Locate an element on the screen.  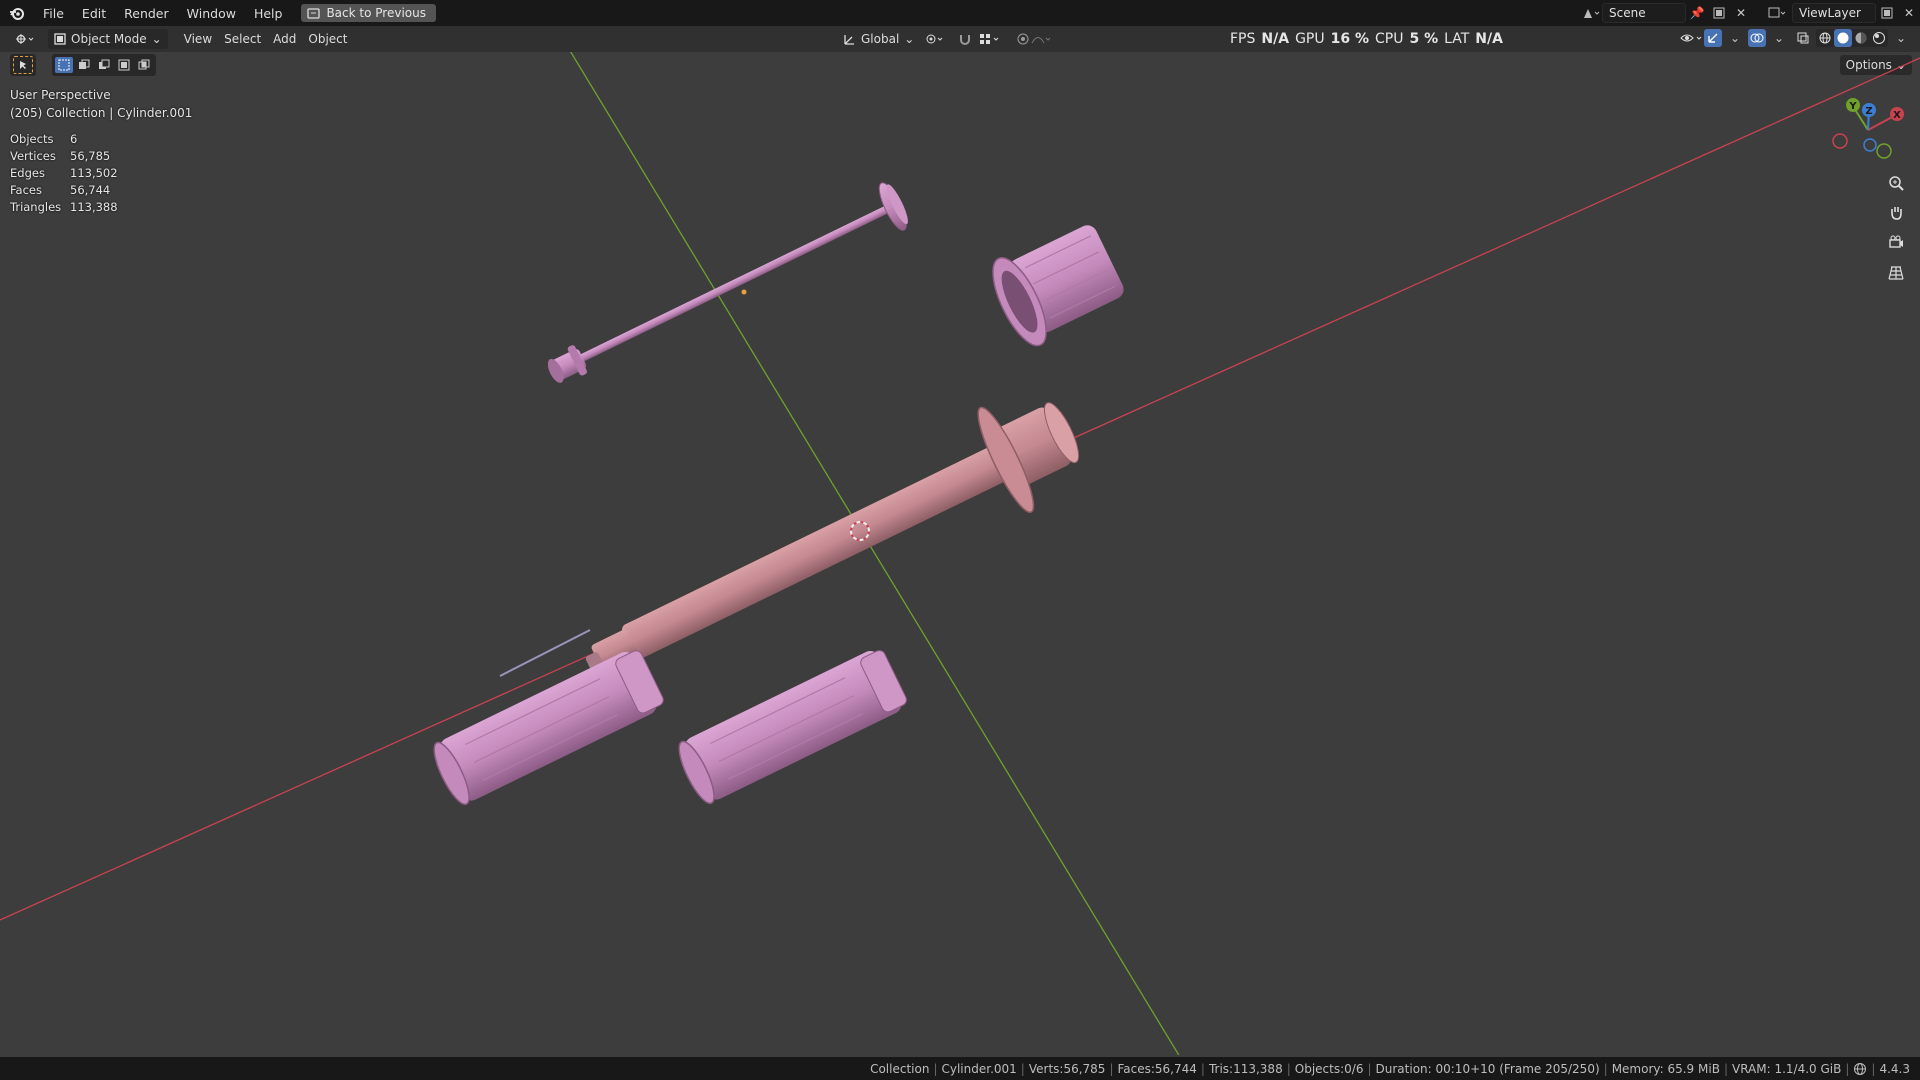
wireframe-shading-button is located at coordinates (1825, 38).